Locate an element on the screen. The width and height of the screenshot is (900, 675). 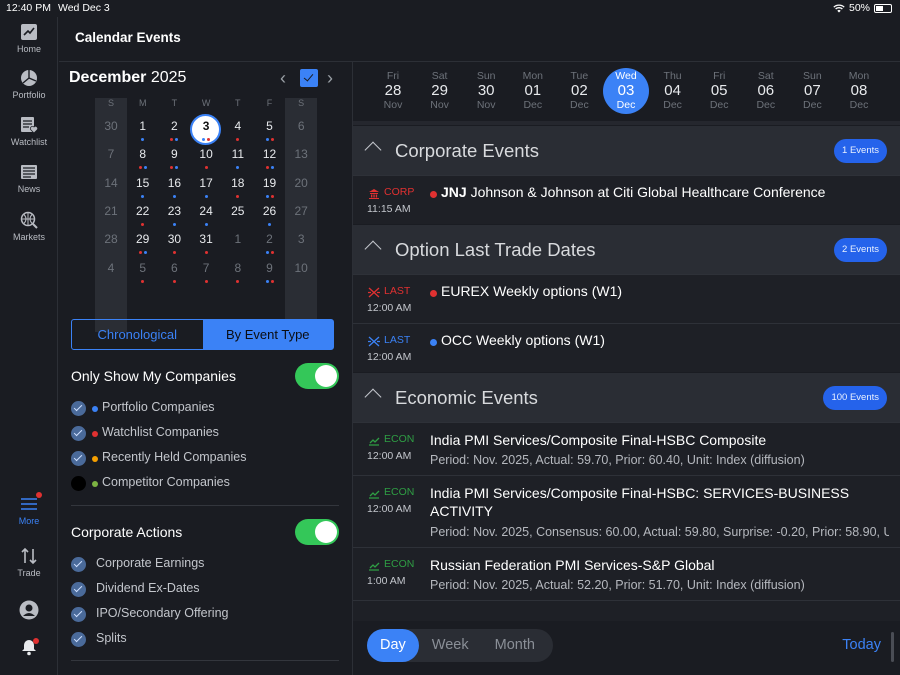
calendar-day: 26 is located at coordinates (270, 215).